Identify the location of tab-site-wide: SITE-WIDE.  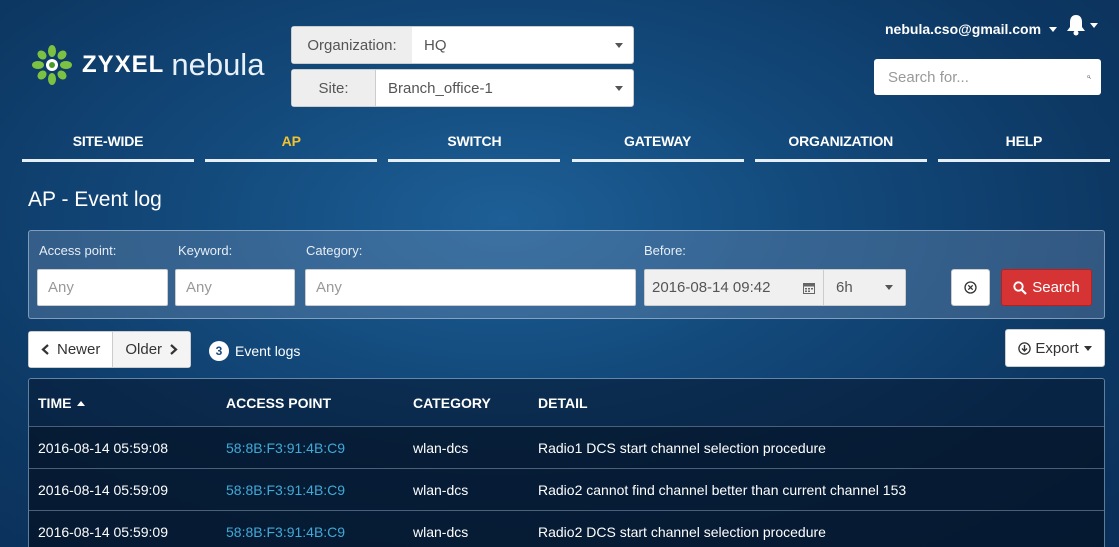
(108, 145).